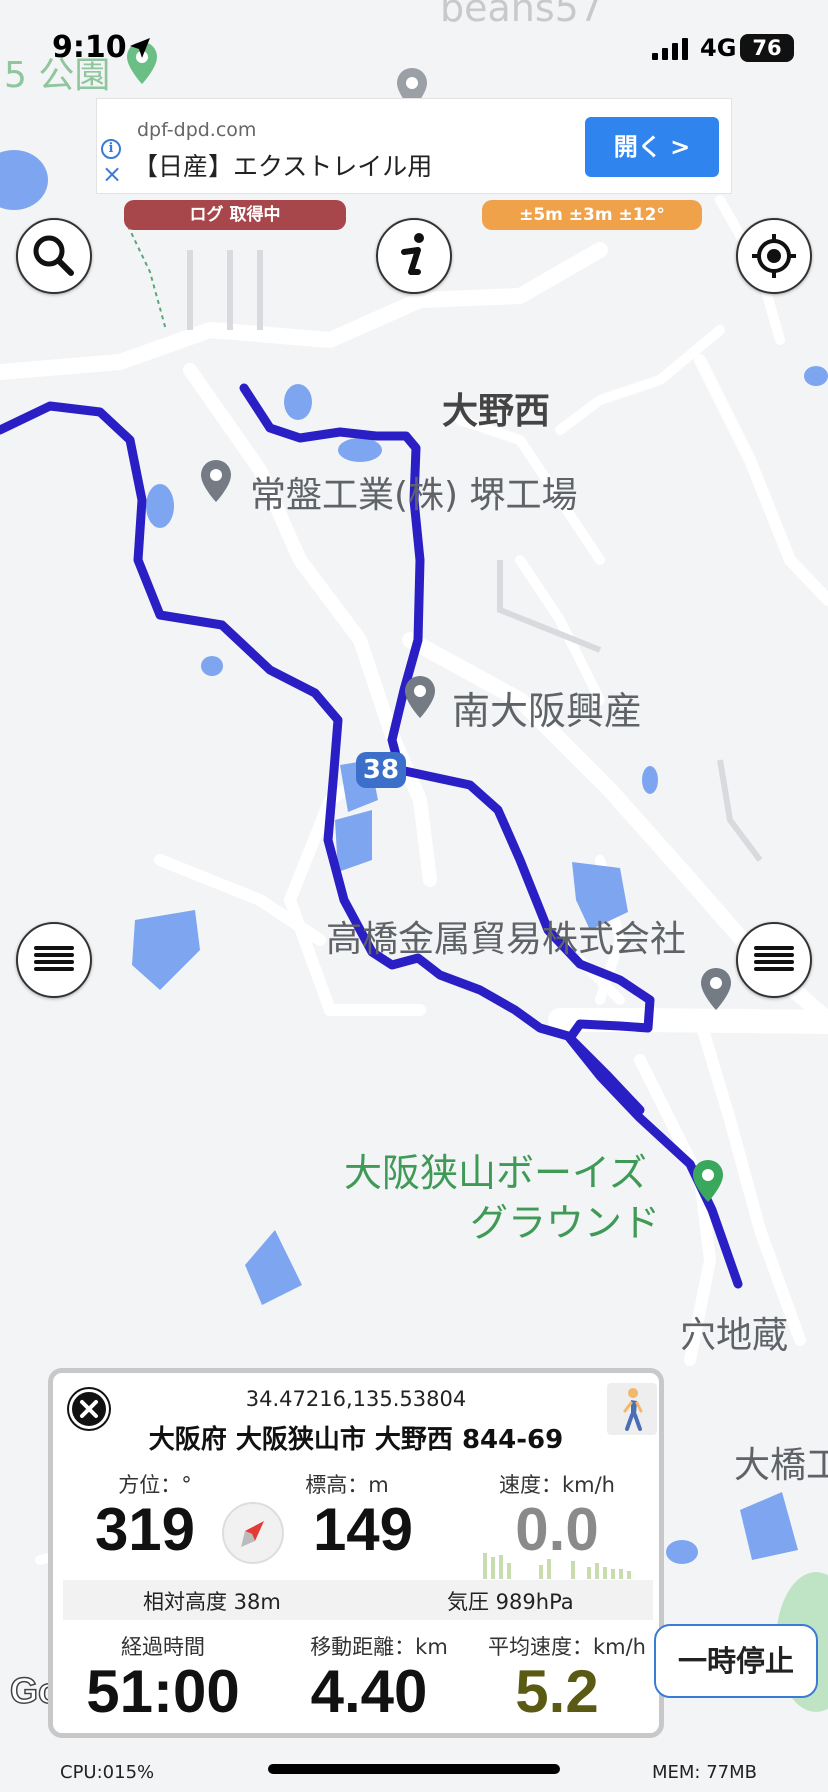 The image size is (828, 1792). Describe the element at coordinates (140, 48) in the screenshot. I see `location-arrow-icon` at that location.